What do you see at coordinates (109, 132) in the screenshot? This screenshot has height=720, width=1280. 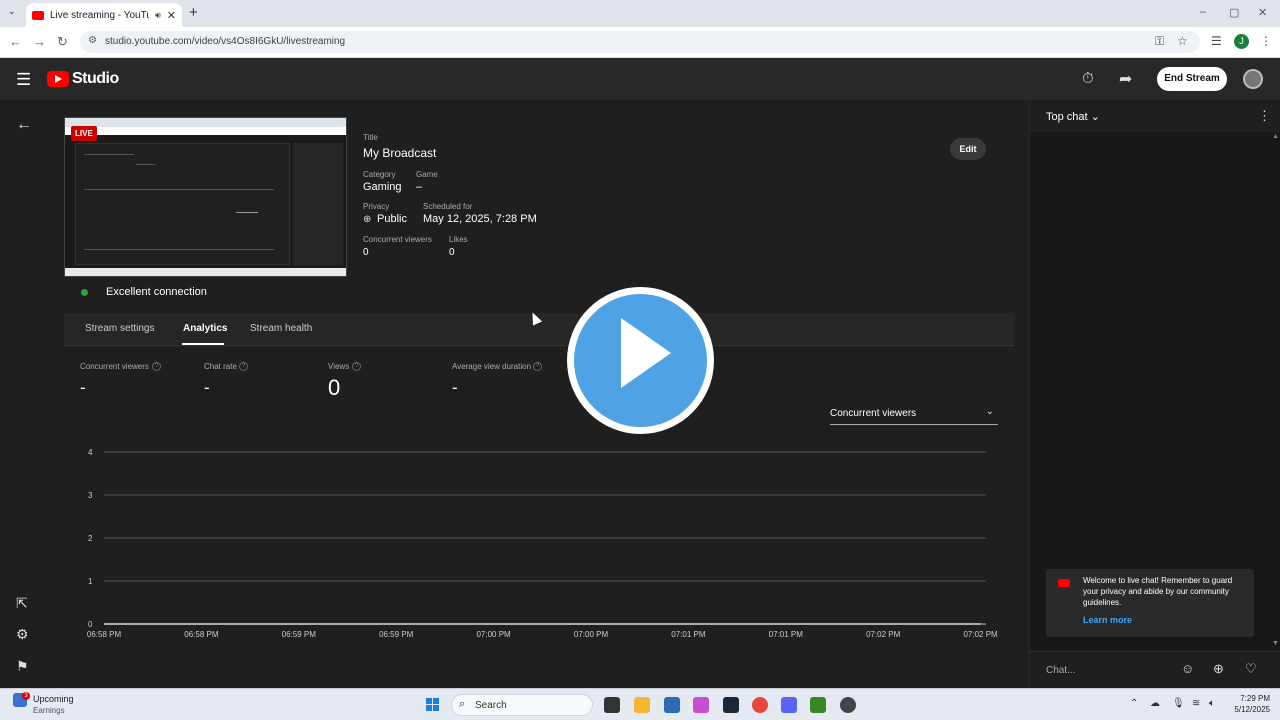 I see `elapsed-time: 1:15` at bounding box center [109, 132].